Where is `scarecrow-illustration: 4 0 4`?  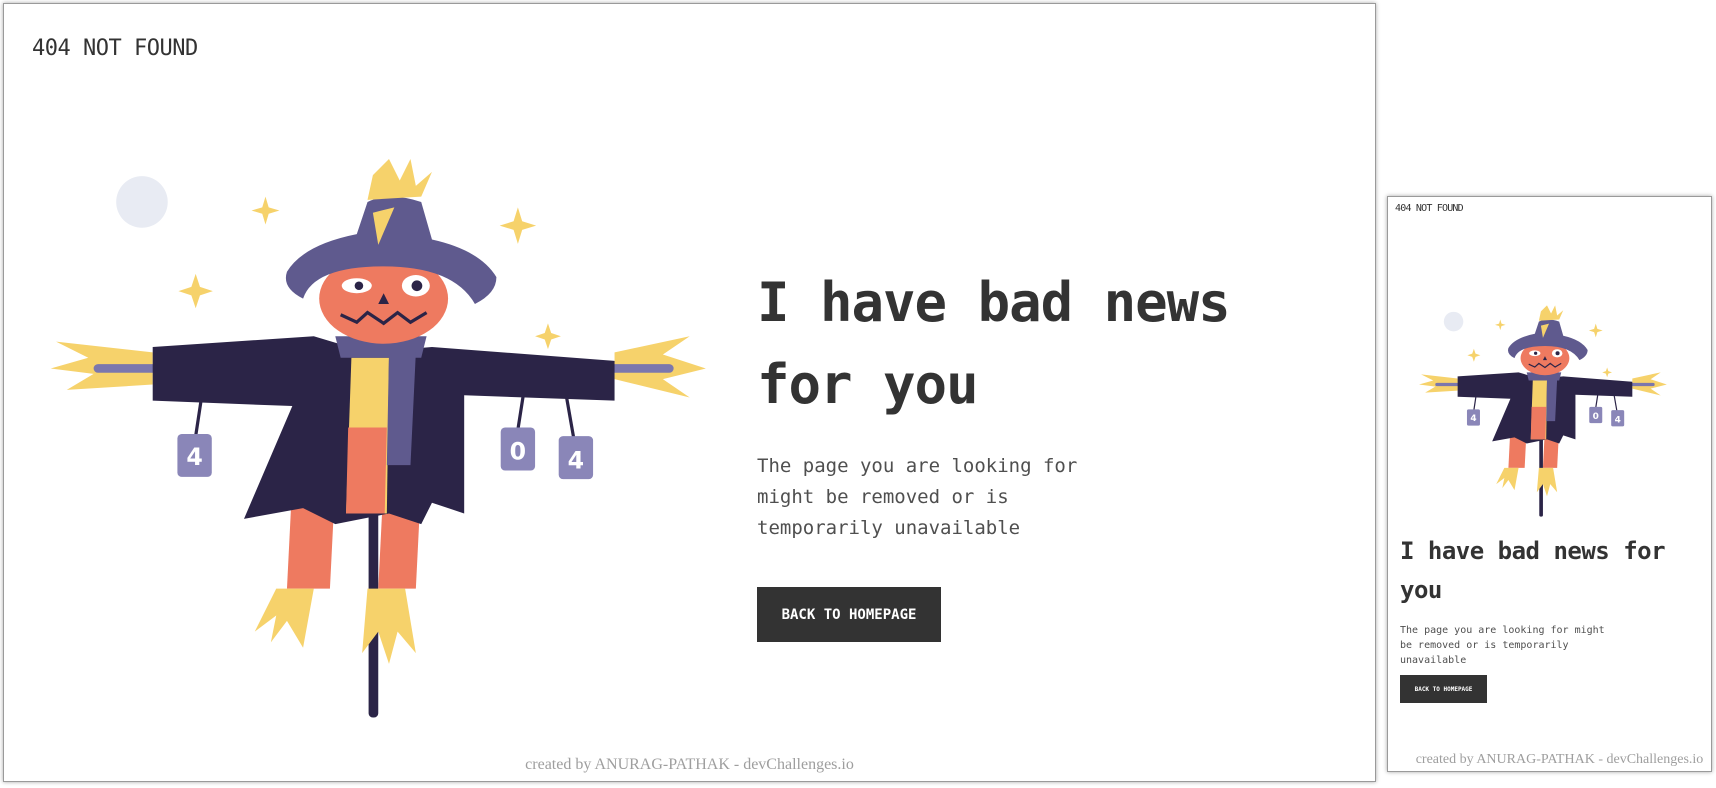 scarecrow-illustration: 4 0 4 is located at coordinates (1547, 415).